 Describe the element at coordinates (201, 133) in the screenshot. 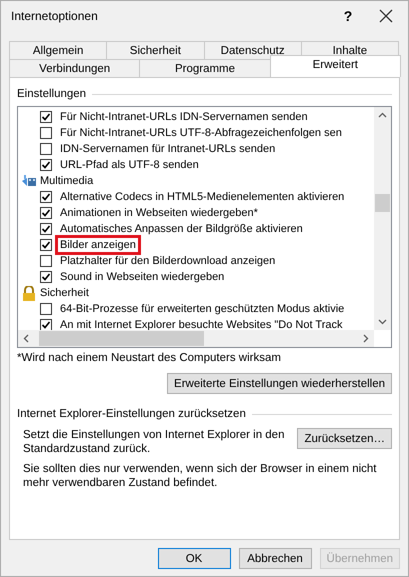

I see `setting-label: Für Nicht-Intranet-URLs UTF-8-Abfragezeichenfolgen sen` at that location.